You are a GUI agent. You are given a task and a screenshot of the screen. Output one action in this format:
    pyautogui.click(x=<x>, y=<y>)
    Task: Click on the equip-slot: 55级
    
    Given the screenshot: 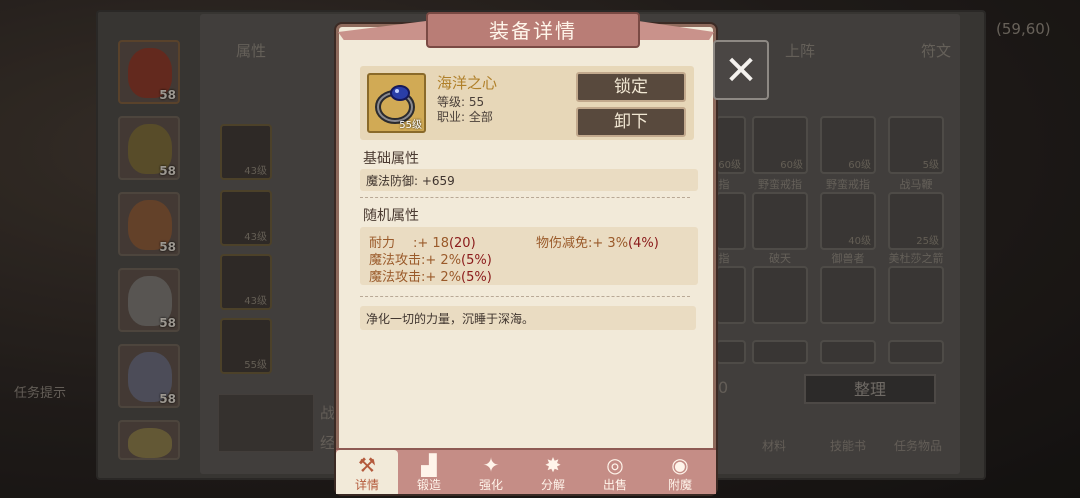 What is the action you would take?
    pyautogui.click(x=246, y=346)
    